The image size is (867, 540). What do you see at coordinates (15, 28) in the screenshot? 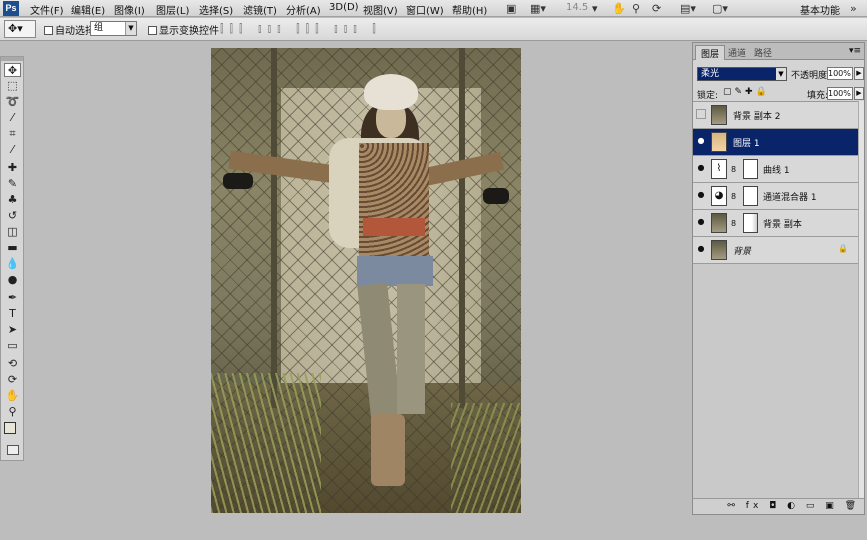
I see `move-tool-icon: ✥▾` at bounding box center [15, 28].